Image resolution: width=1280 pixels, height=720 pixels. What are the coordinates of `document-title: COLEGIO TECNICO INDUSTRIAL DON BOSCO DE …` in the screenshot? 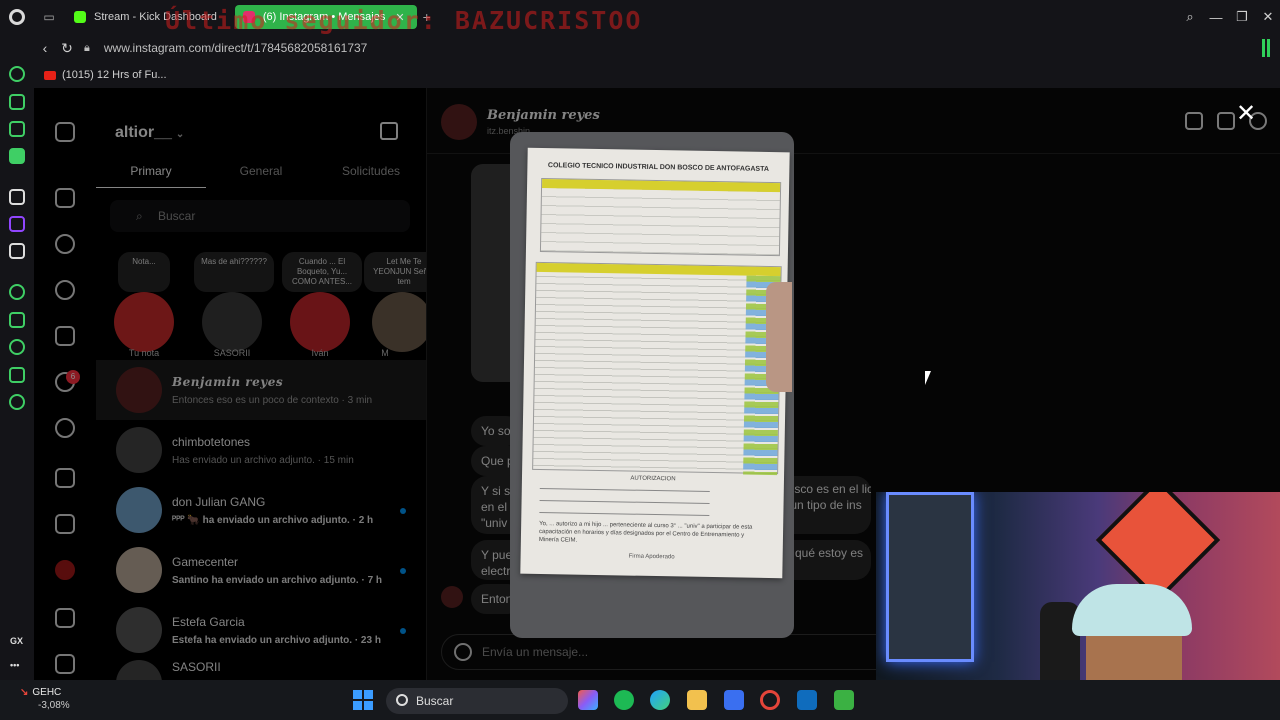 It's located at (658, 167).